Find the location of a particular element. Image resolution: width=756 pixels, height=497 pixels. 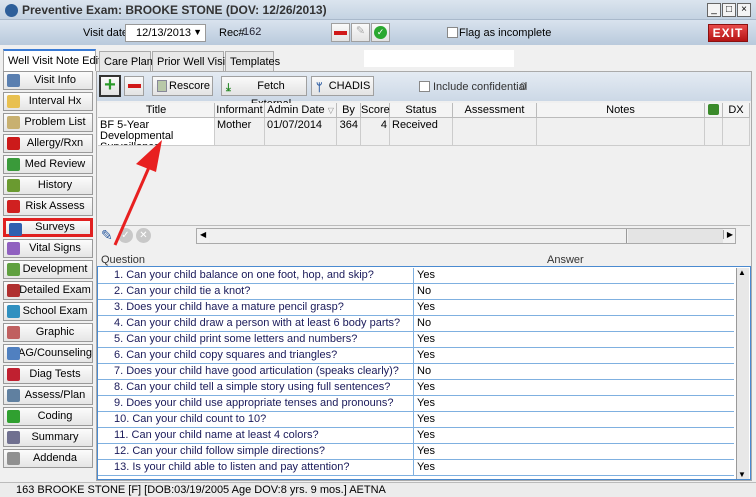

sidebar-item-allergy-rxn: Allergy/Rxn is located at coordinates (48, 143).